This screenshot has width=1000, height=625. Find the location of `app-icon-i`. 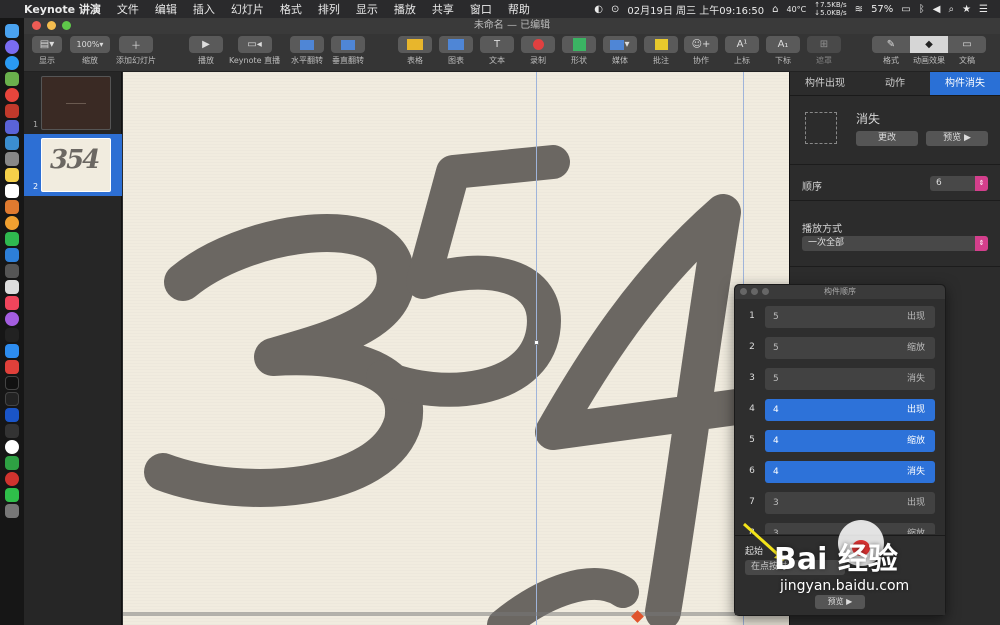

app-icon-i is located at coordinates (12, 431).